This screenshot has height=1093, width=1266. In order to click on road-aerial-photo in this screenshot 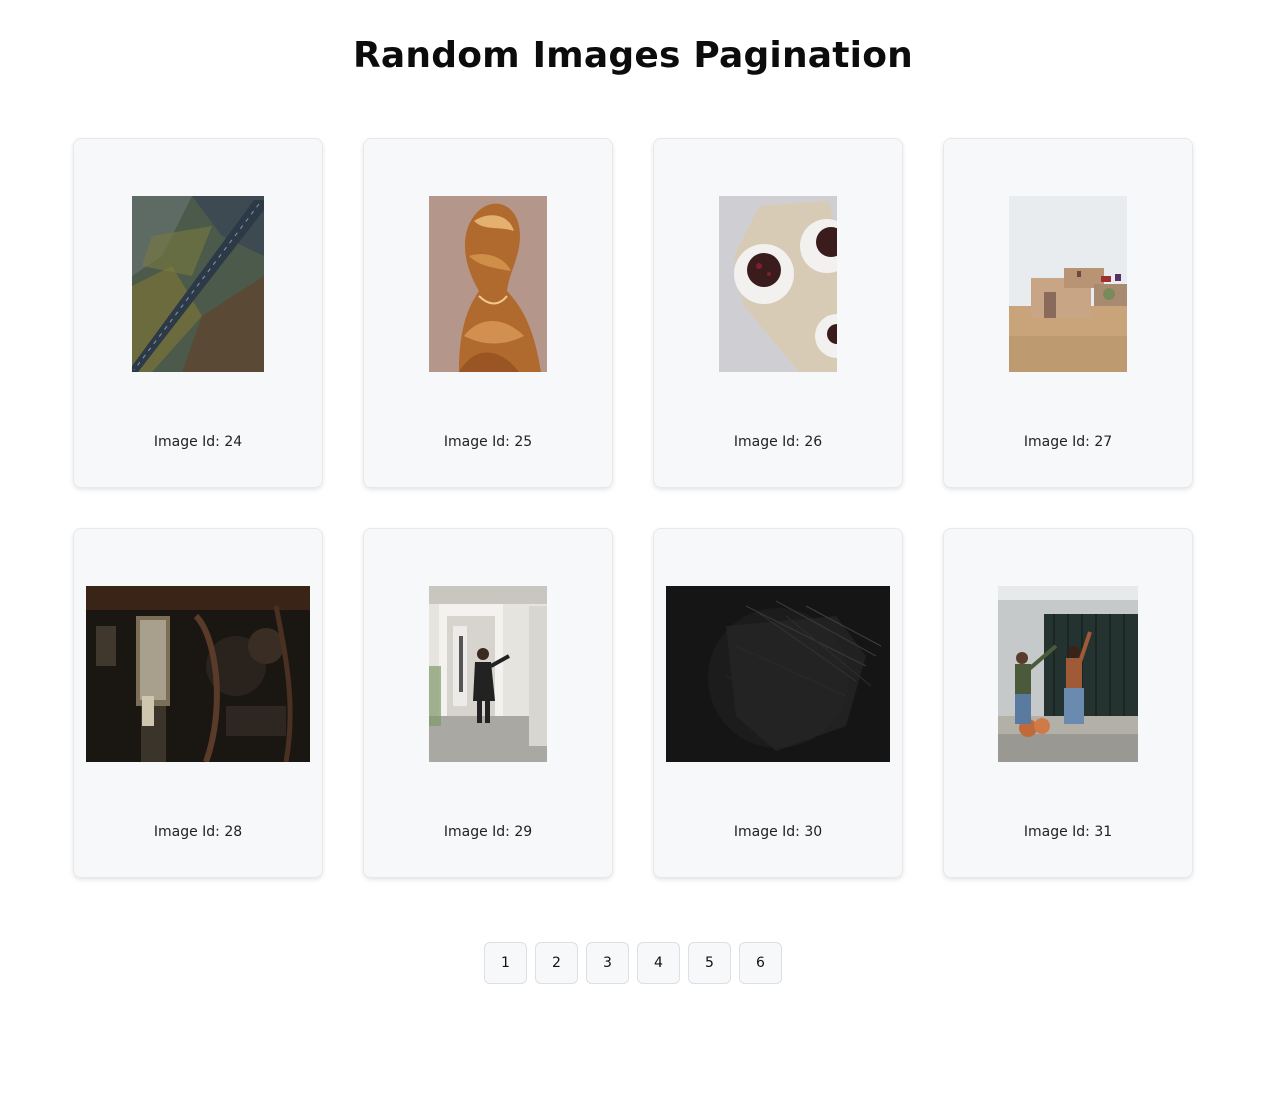, I will do `click(198, 284)`.